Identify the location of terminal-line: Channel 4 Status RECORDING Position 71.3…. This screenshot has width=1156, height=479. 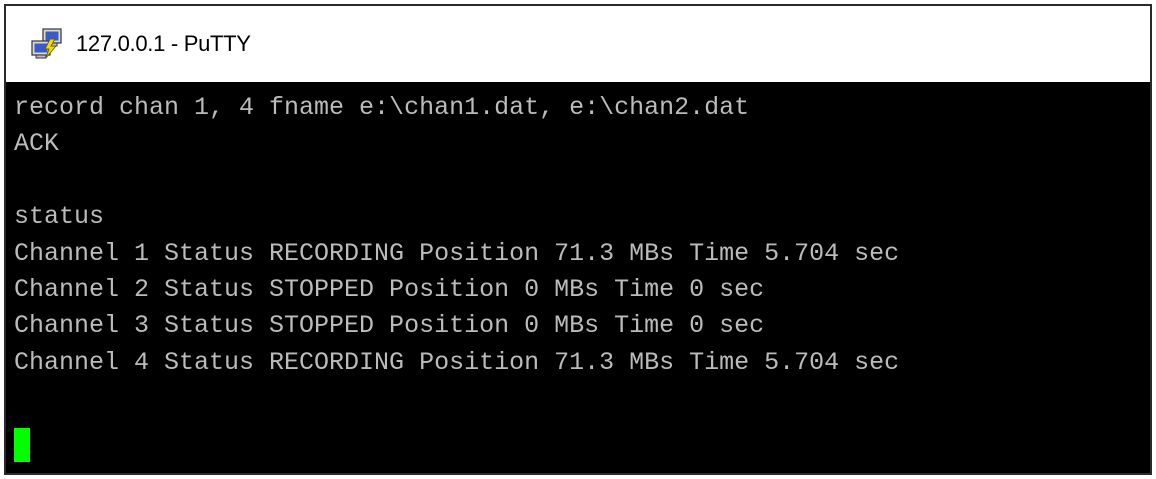
(457, 362).